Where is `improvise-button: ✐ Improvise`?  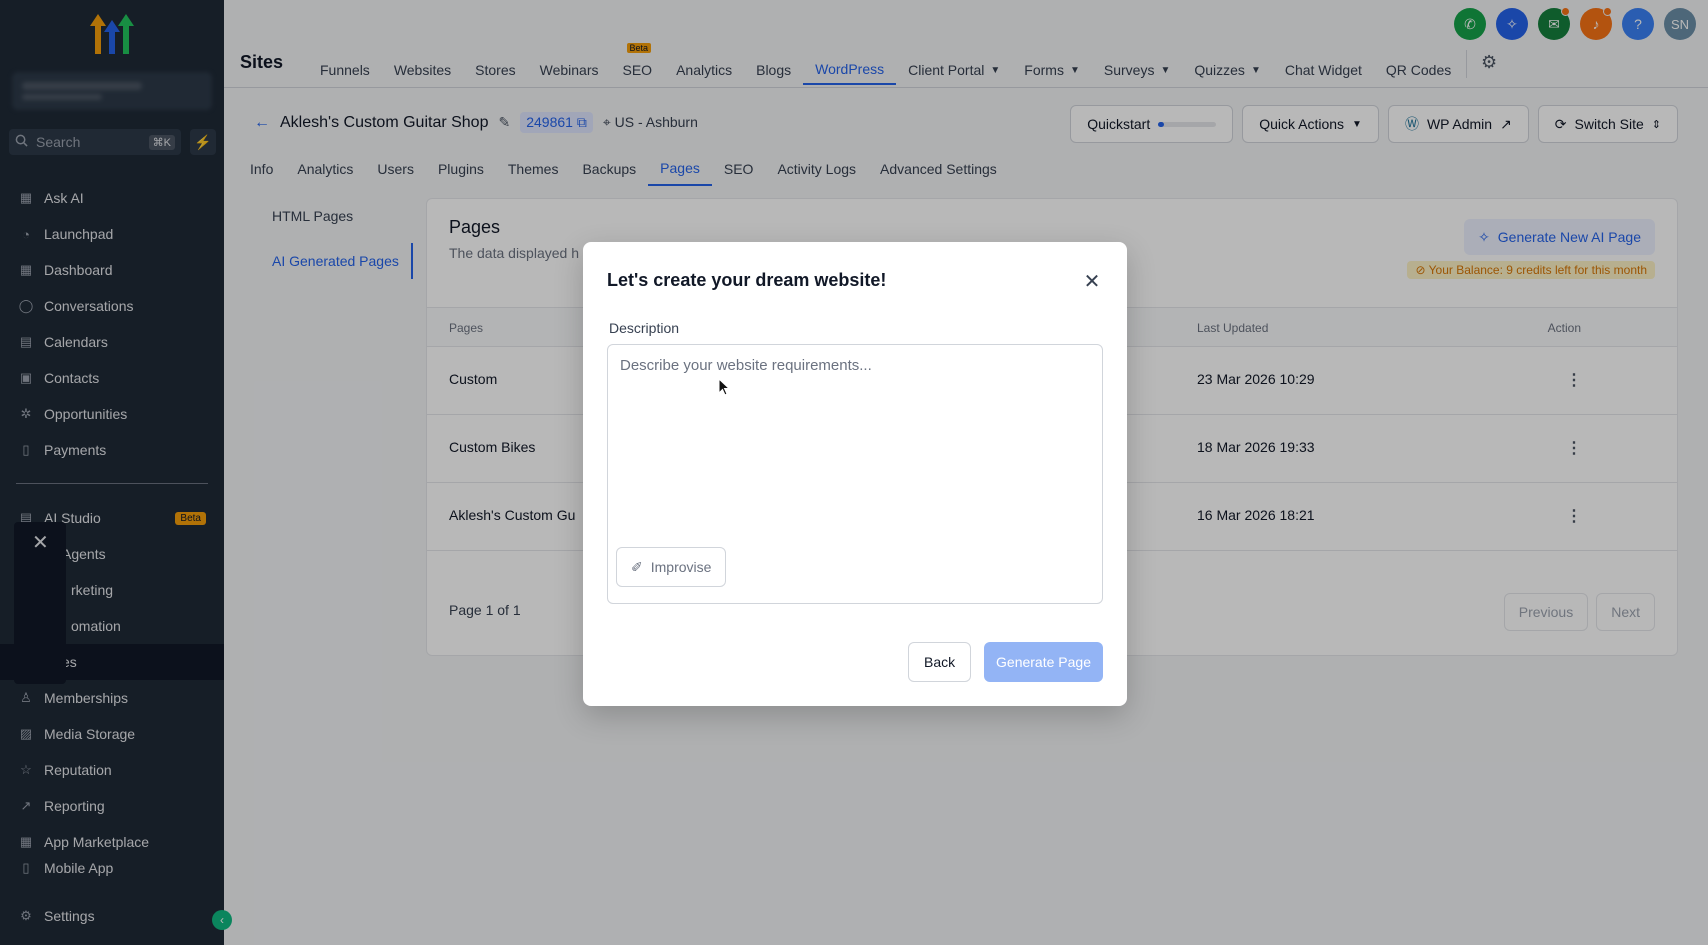
improvise-button: ✐ Improvise is located at coordinates (671, 567).